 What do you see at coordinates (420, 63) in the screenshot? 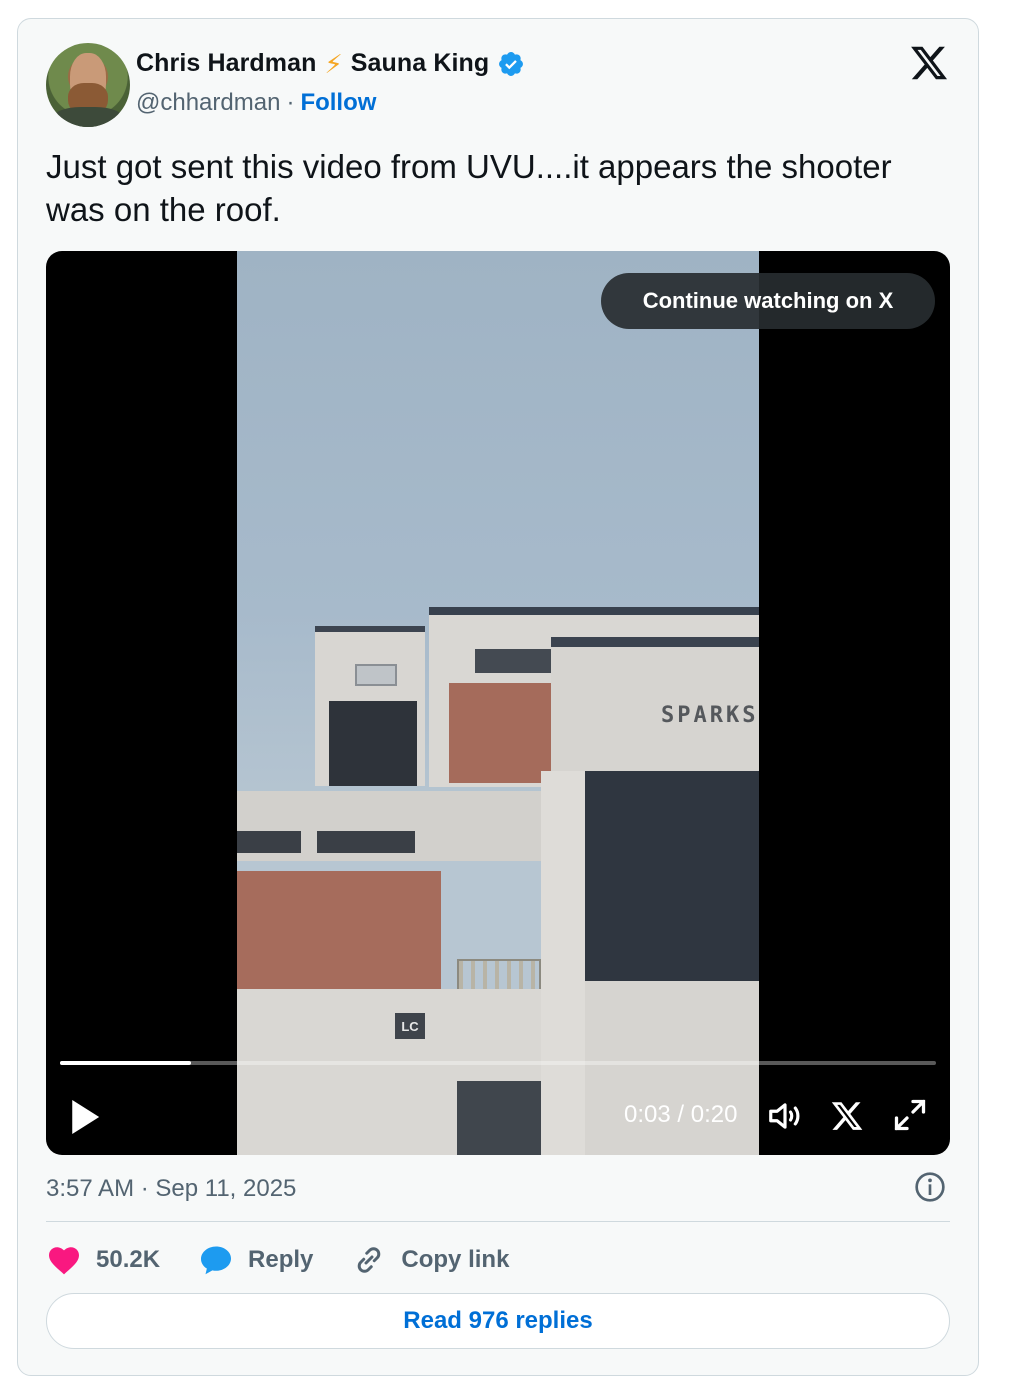
I see `author-name-second: Sauna King` at bounding box center [420, 63].